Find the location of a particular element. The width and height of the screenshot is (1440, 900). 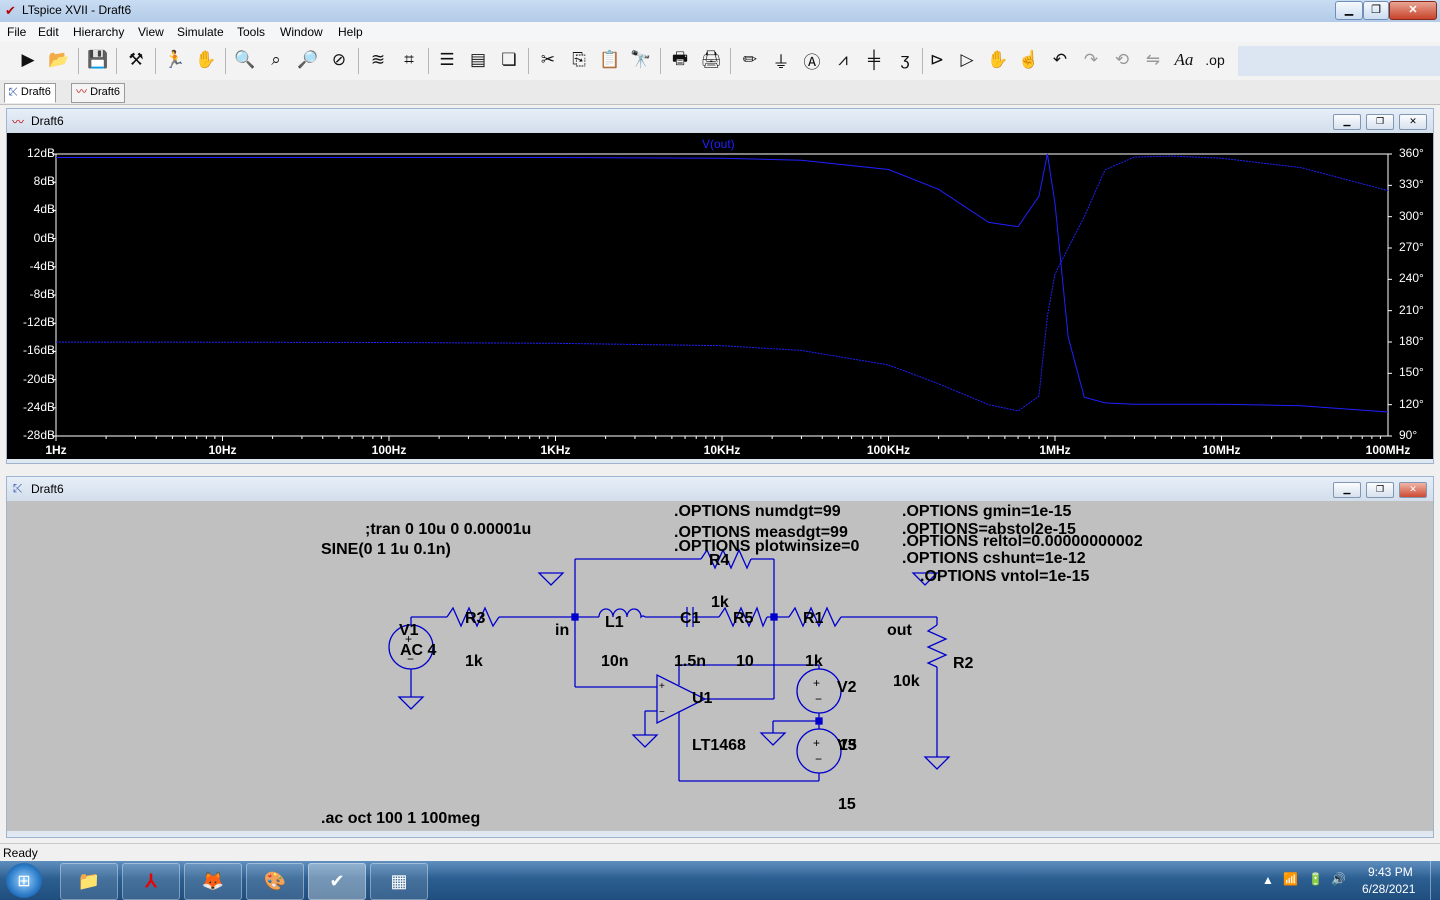

paint-icon: 🎨 is located at coordinates (275, 881).